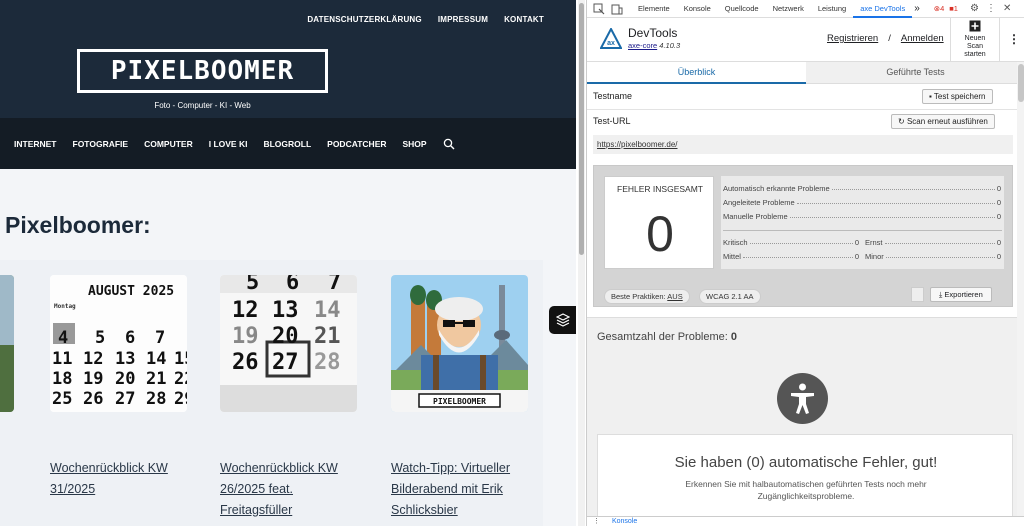 Image resolution: width=1024 pixels, height=526 pixels. What do you see at coordinates (647, 296) in the screenshot?
I see `best-practices-toggle: Beste Praktiken: AUS` at bounding box center [647, 296].